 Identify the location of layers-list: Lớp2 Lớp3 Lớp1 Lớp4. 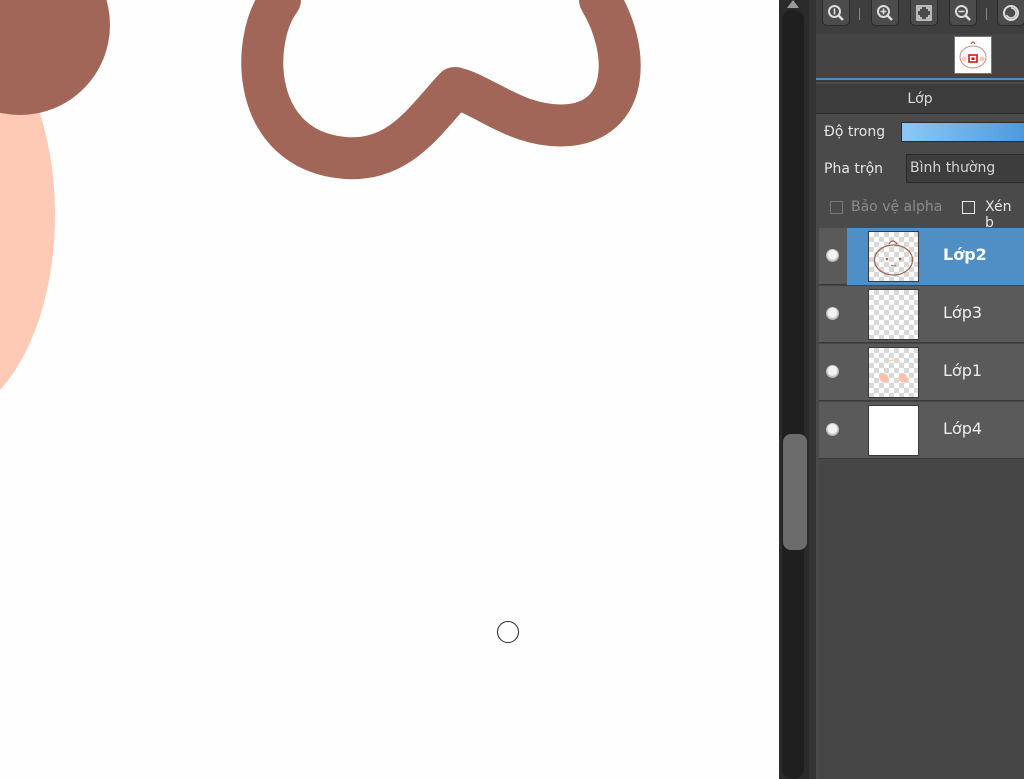
(921, 503).